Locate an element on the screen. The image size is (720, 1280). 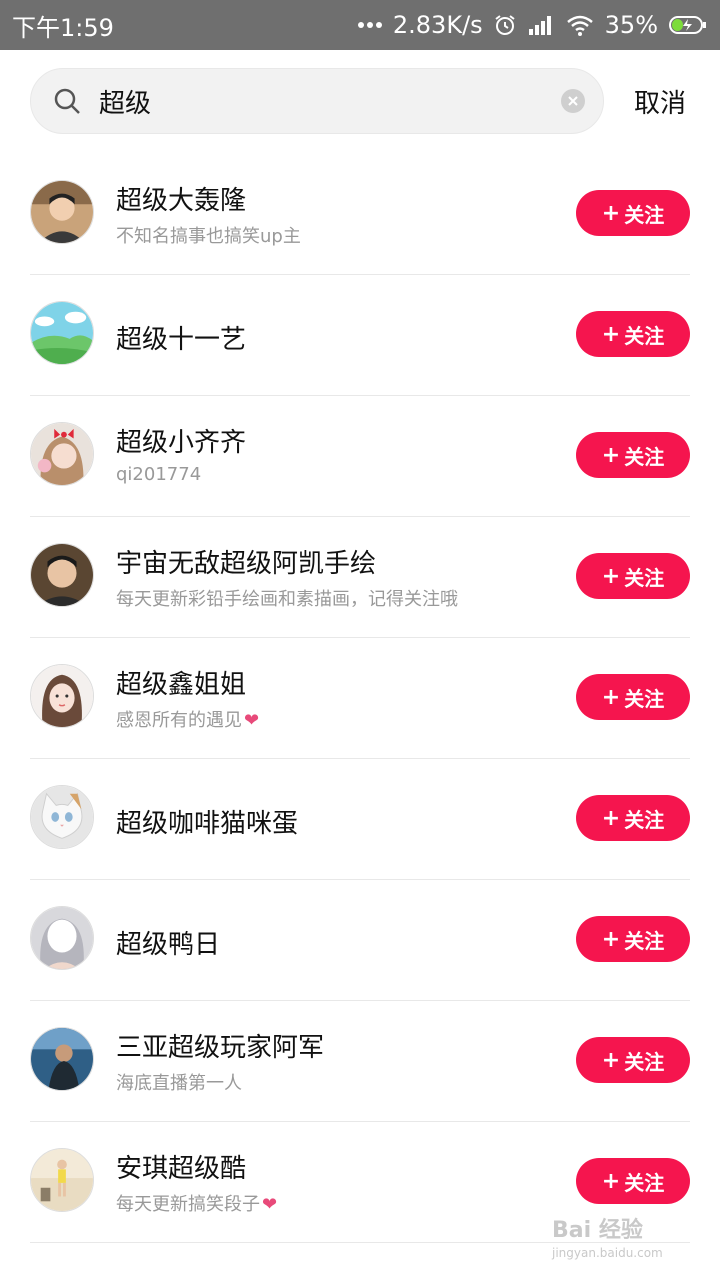
user-bio: 不知名搞事也搞笑up主 is located at coordinates (208, 236).